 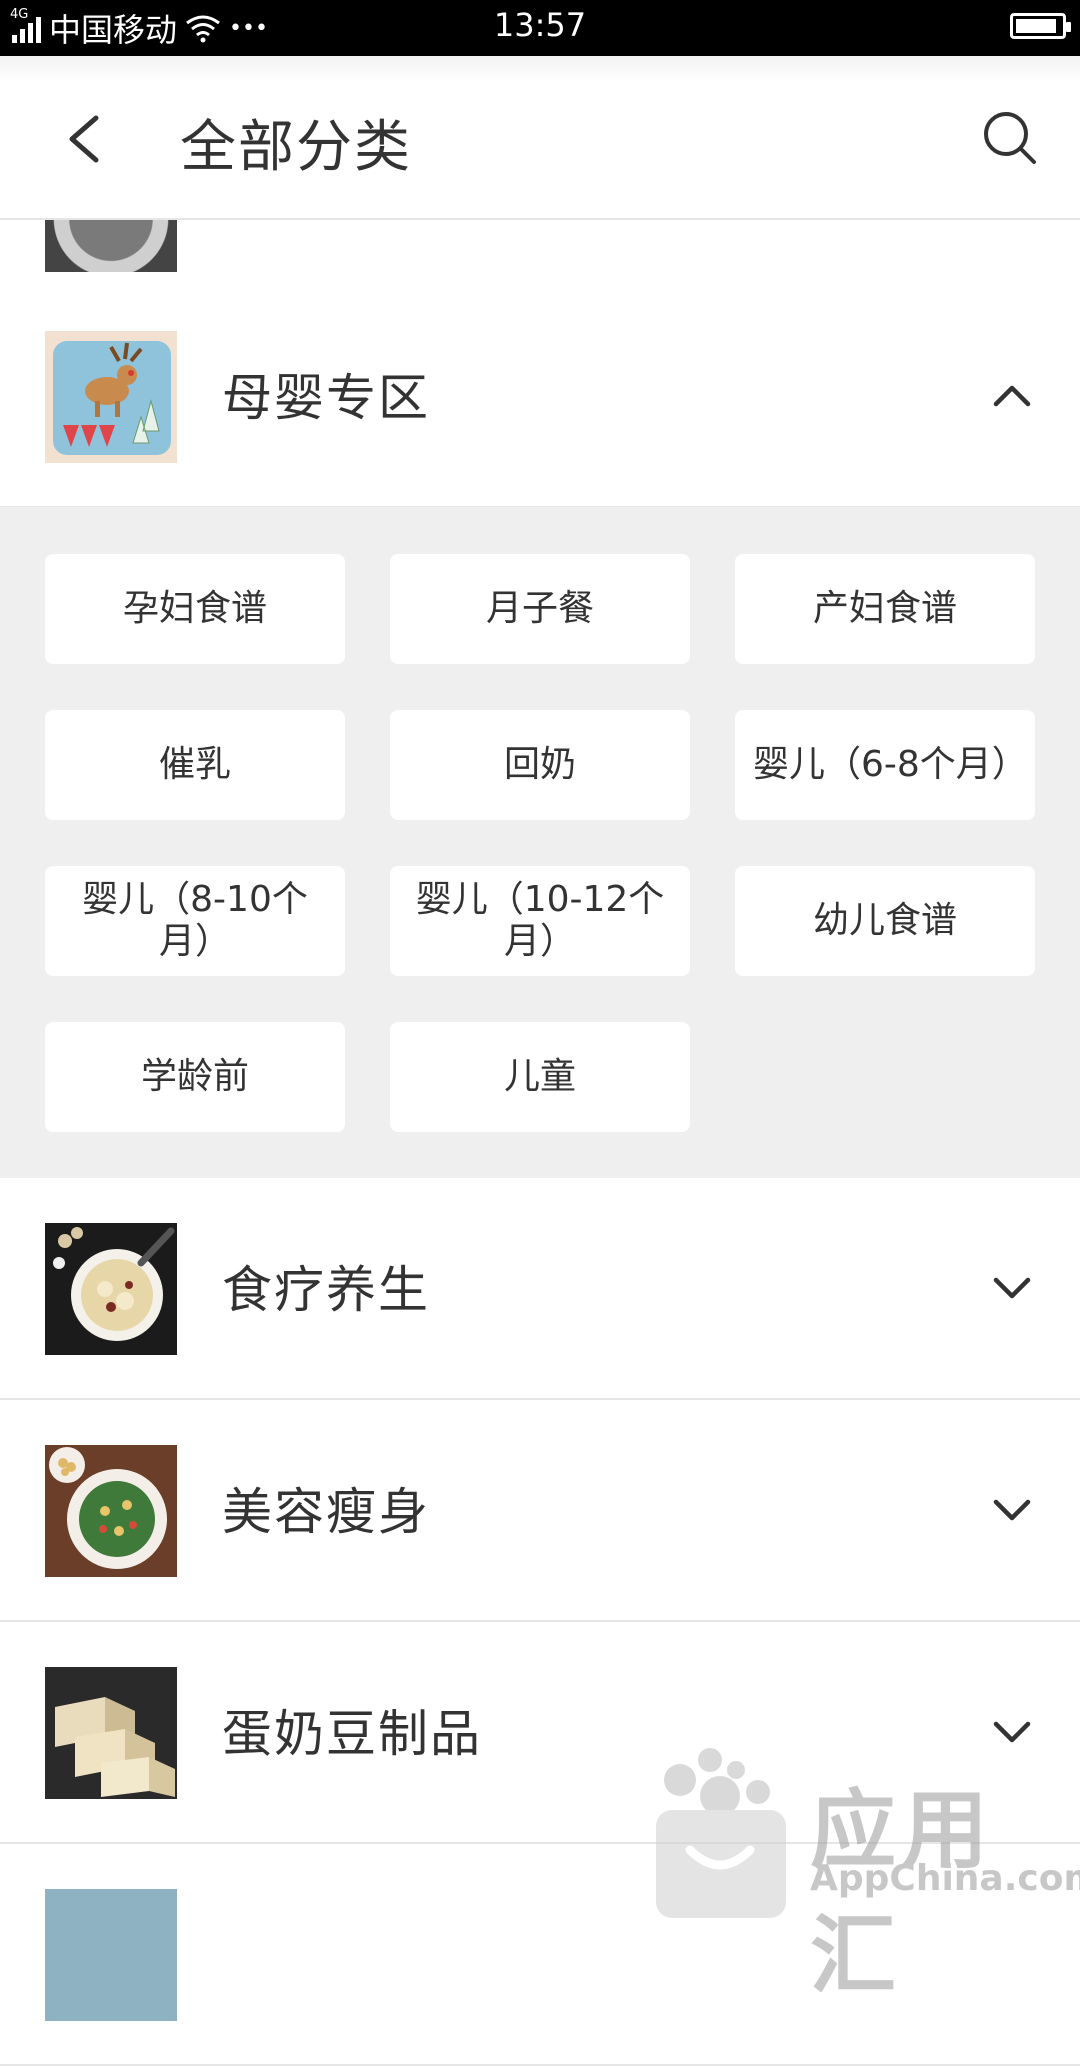 I want to click on category-row-diet-therapy: 食疗养生, so click(x=540, y=1289).